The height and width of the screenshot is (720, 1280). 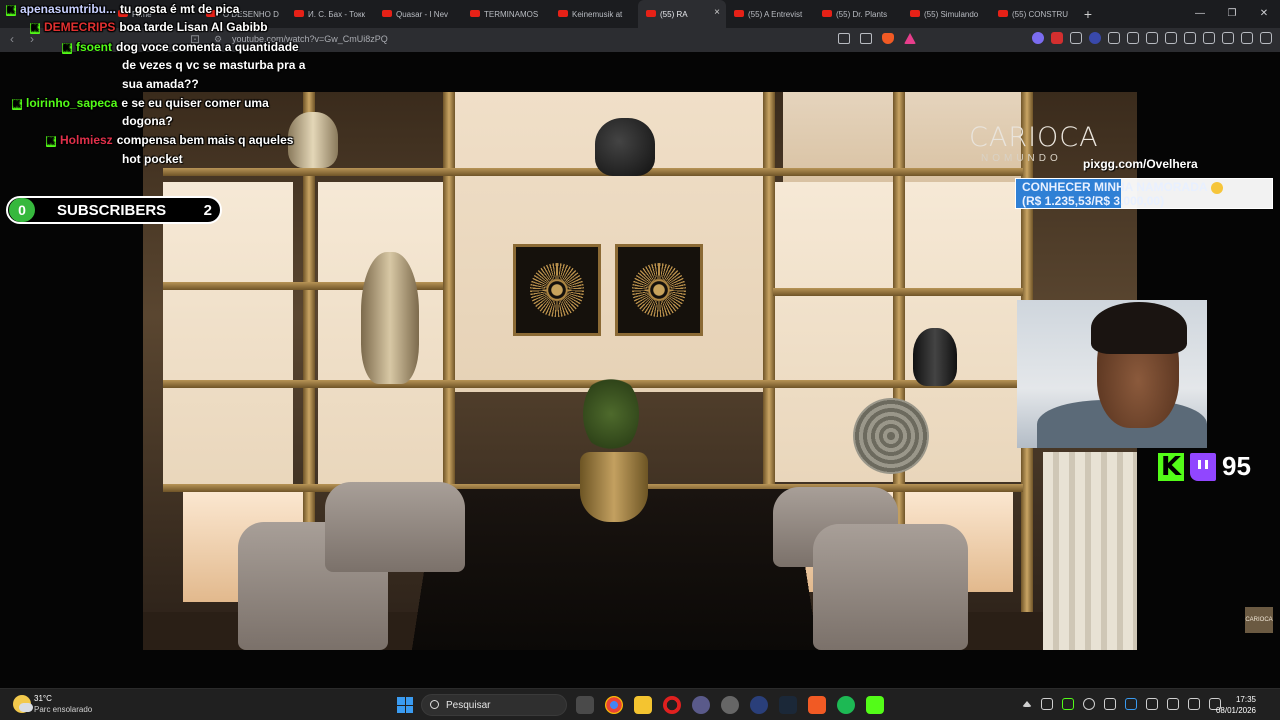 I want to click on tab-label: (55) RA, so click(x=674, y=14).